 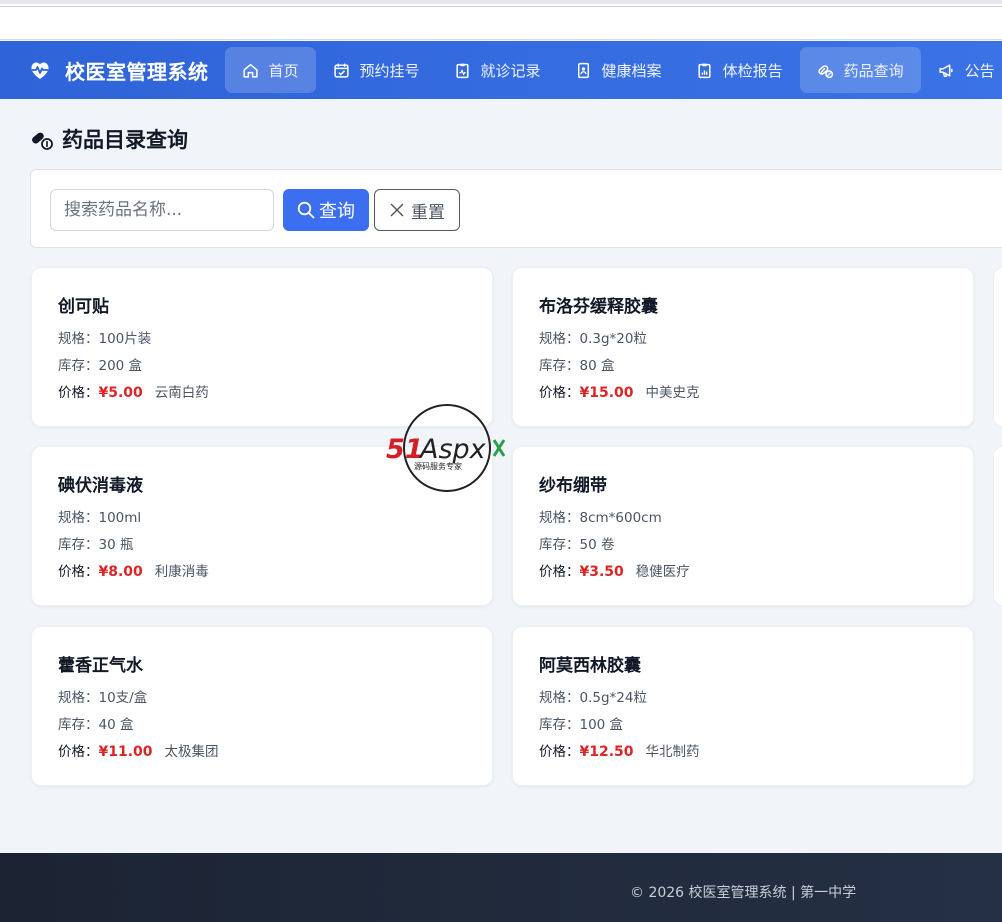 I want to click on search-icon, so click(x=306, y=210).